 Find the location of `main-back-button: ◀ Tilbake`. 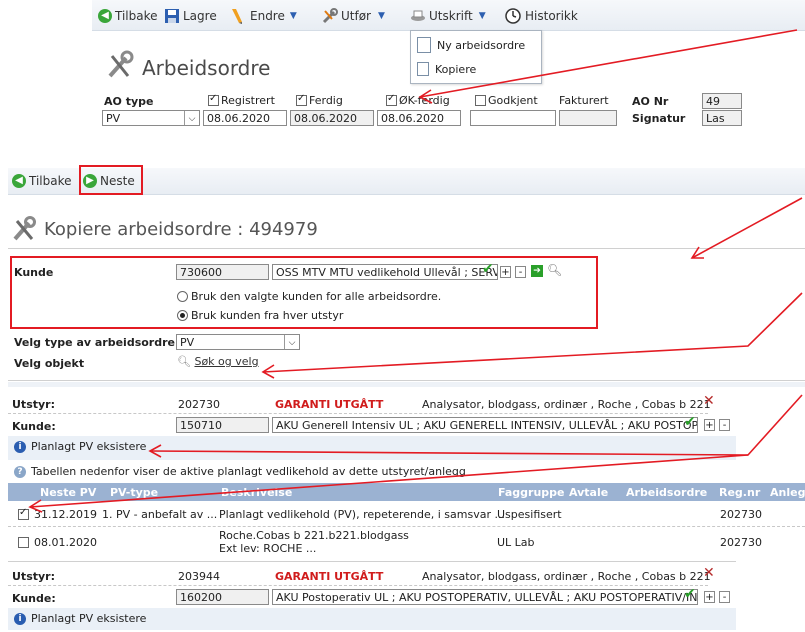

main-back-button: ◀ Tilbake is located at coordinates (42, 181).